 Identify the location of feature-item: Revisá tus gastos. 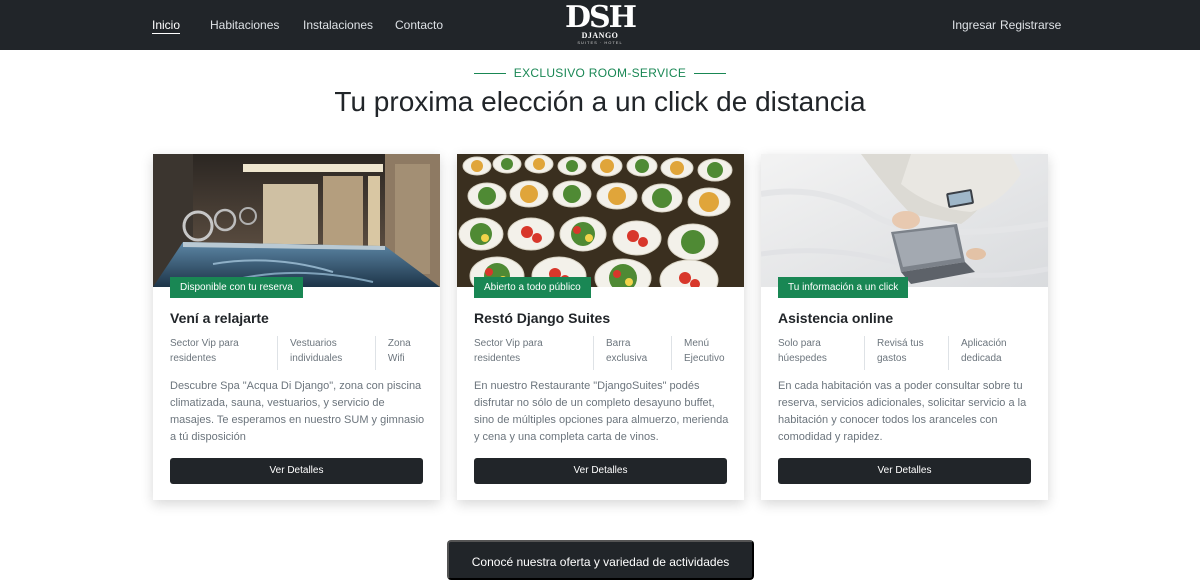
(906, 353).